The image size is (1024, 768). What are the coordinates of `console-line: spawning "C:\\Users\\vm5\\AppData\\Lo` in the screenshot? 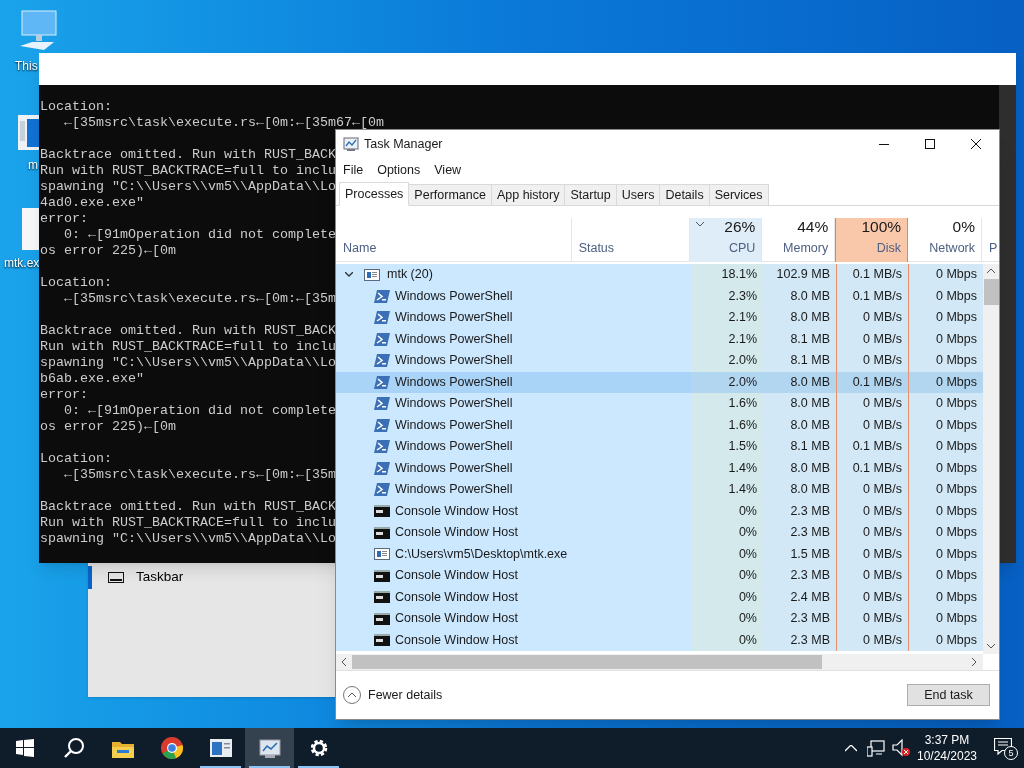 It's located at (188, 539).